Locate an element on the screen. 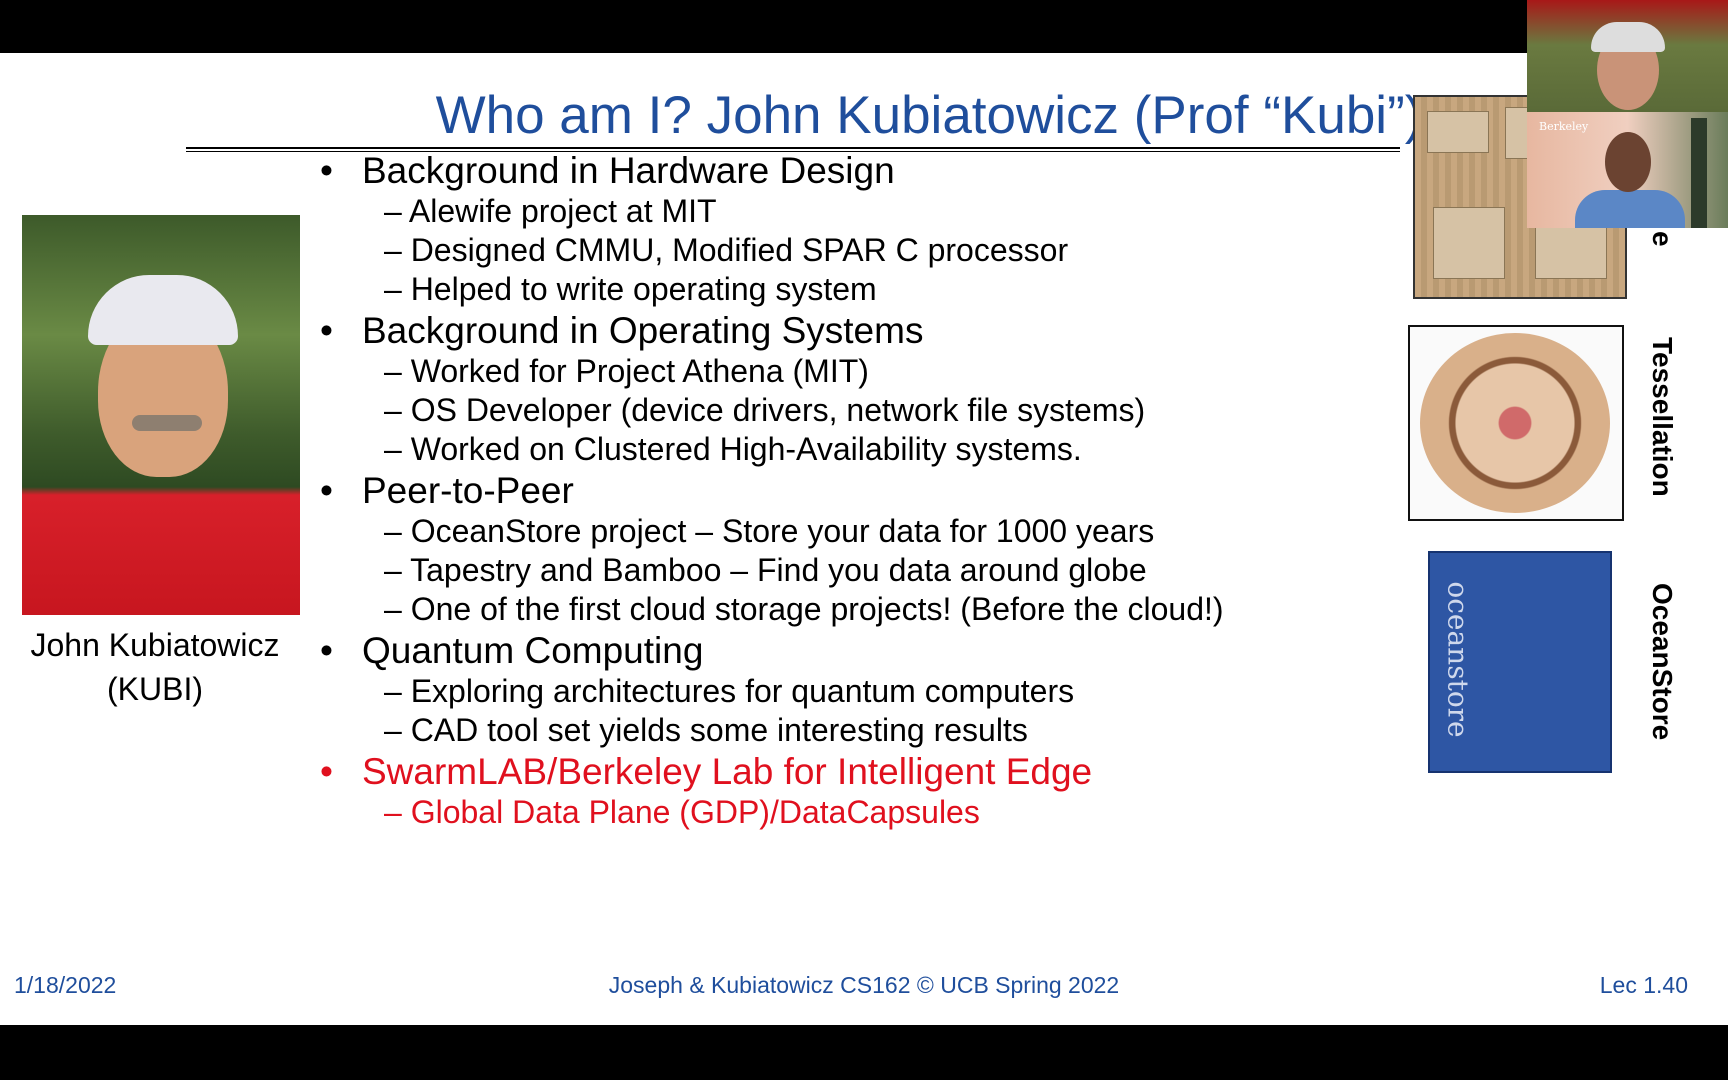  cohost-shirt is located at coordinates (1630, 209).